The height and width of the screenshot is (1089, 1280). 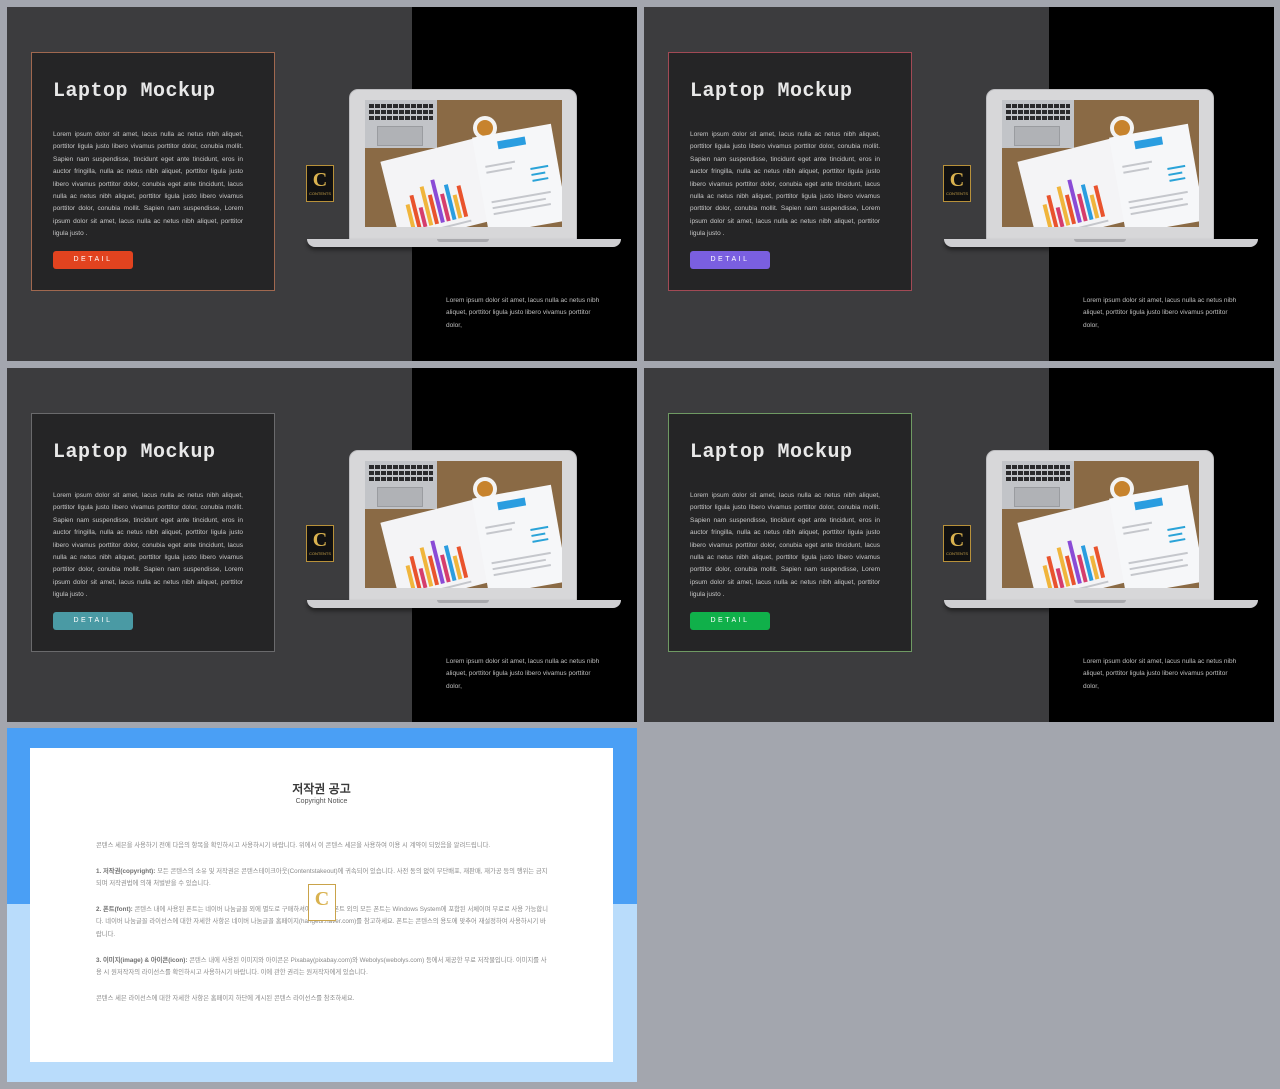 What do you see at coordinates (322, 899) in the screenshot?
I see `logo-letter: C` at bounding box center [322, 899].